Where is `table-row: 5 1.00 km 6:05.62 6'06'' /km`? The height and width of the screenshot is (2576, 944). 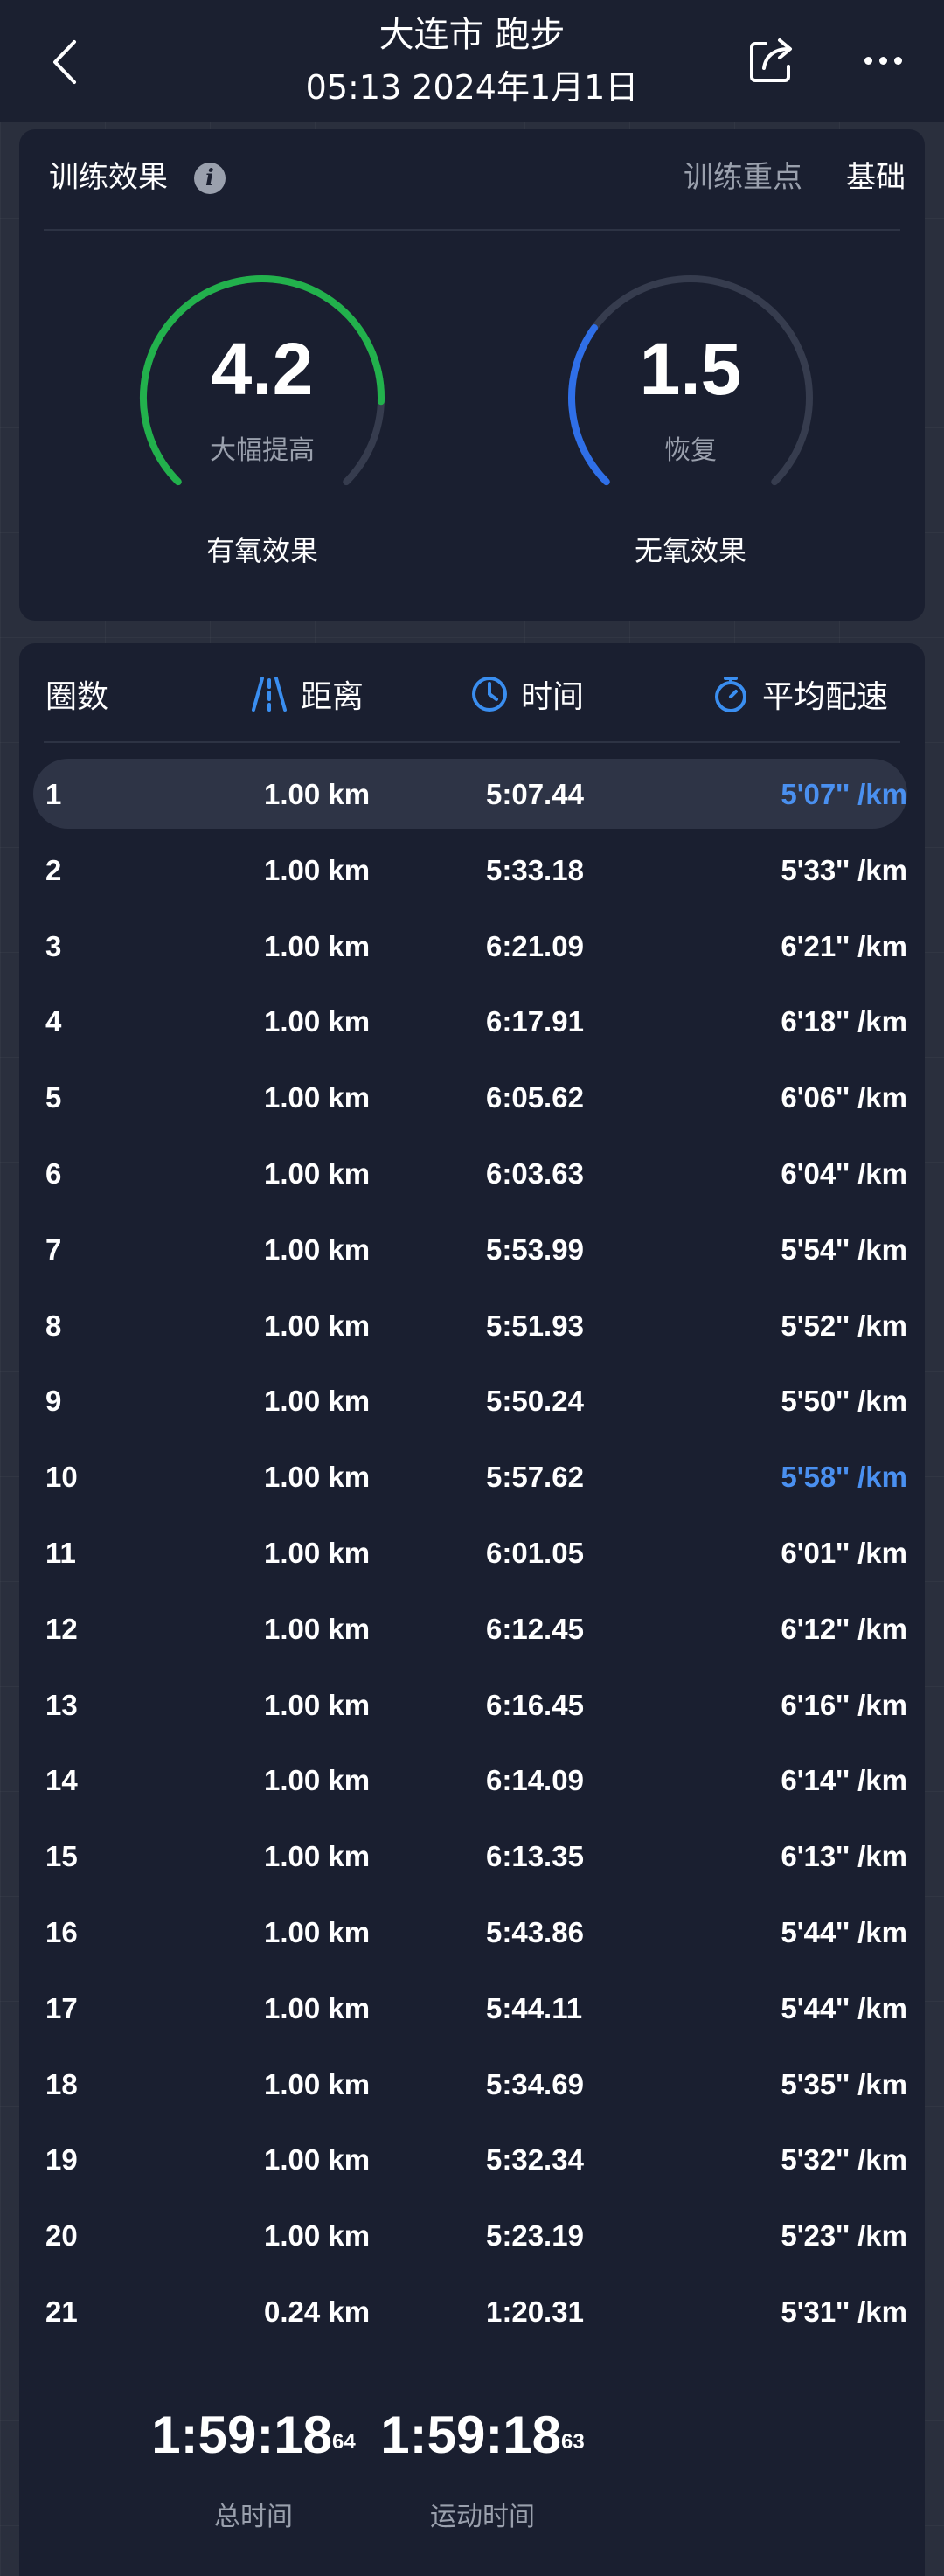
table-row: 5 1.00 km 6:05.62 6'06'' /km is located at coordinates (472, 1098).